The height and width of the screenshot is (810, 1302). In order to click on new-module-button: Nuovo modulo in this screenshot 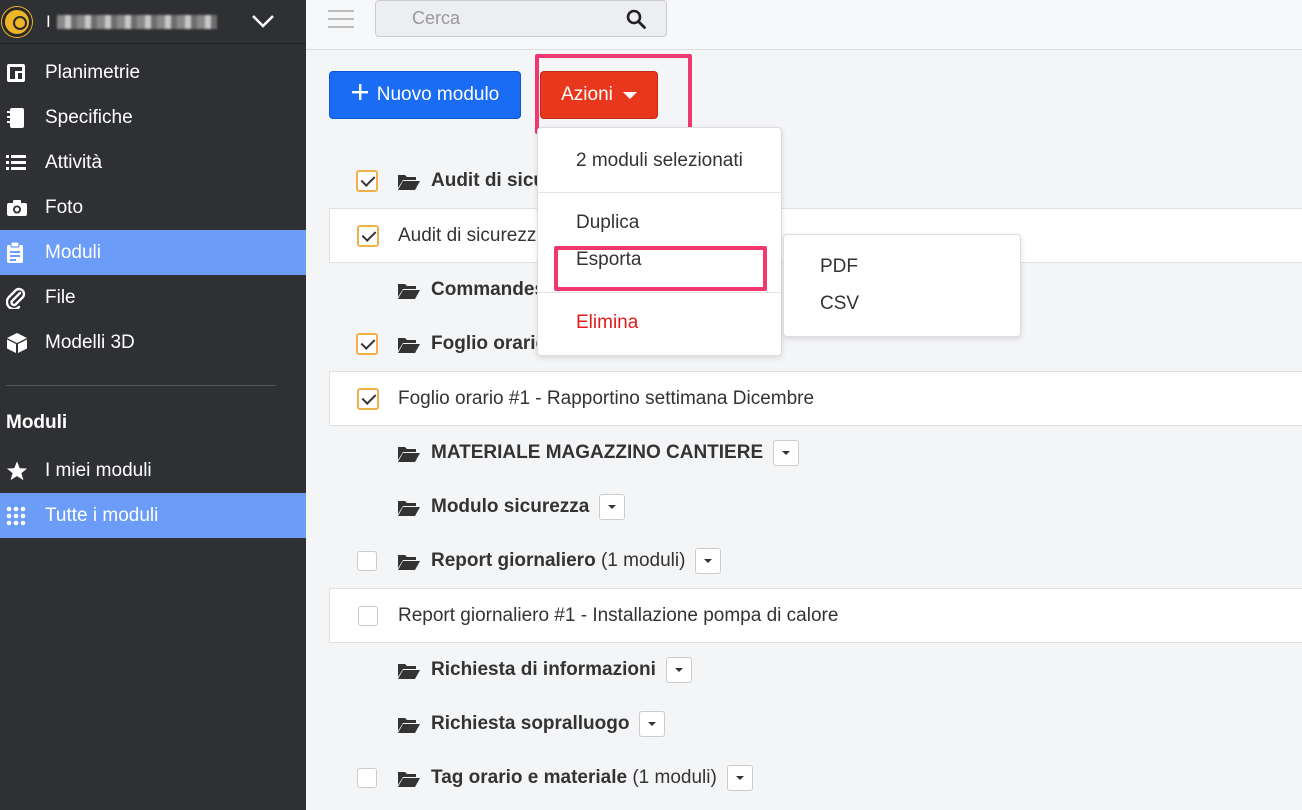, I will do `click(425, 95)`.